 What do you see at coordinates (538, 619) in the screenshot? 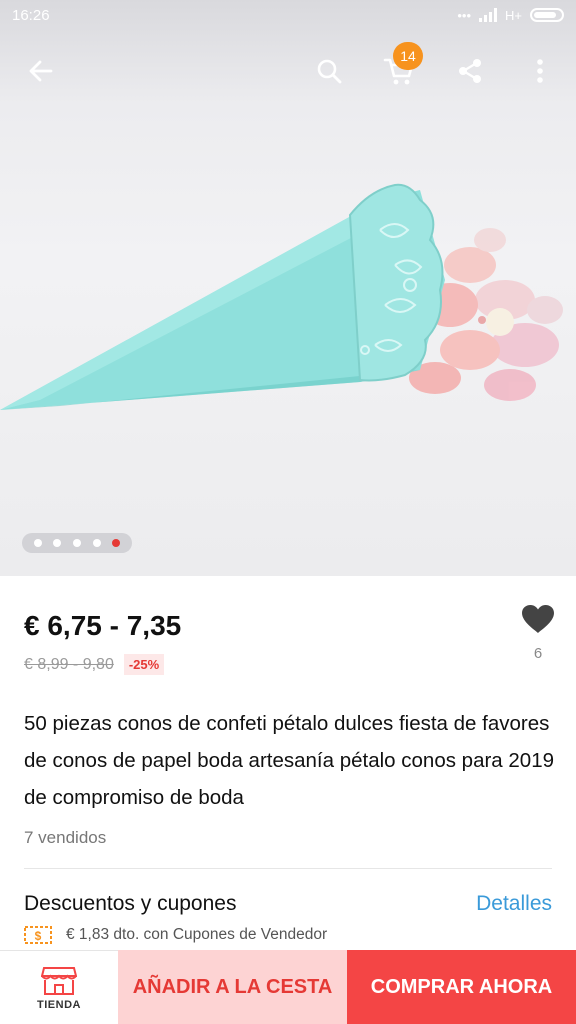
I see `heart-icon` at bounding box center [538, 619].